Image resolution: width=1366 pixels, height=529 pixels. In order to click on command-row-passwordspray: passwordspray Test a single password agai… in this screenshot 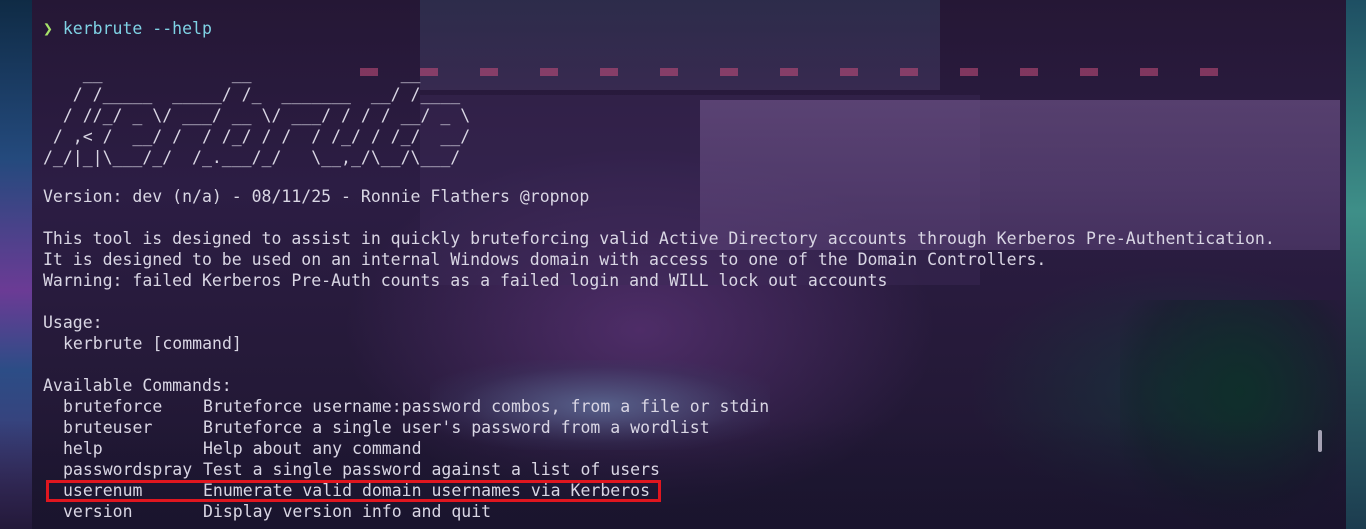, I will do `click(351, 469)`.